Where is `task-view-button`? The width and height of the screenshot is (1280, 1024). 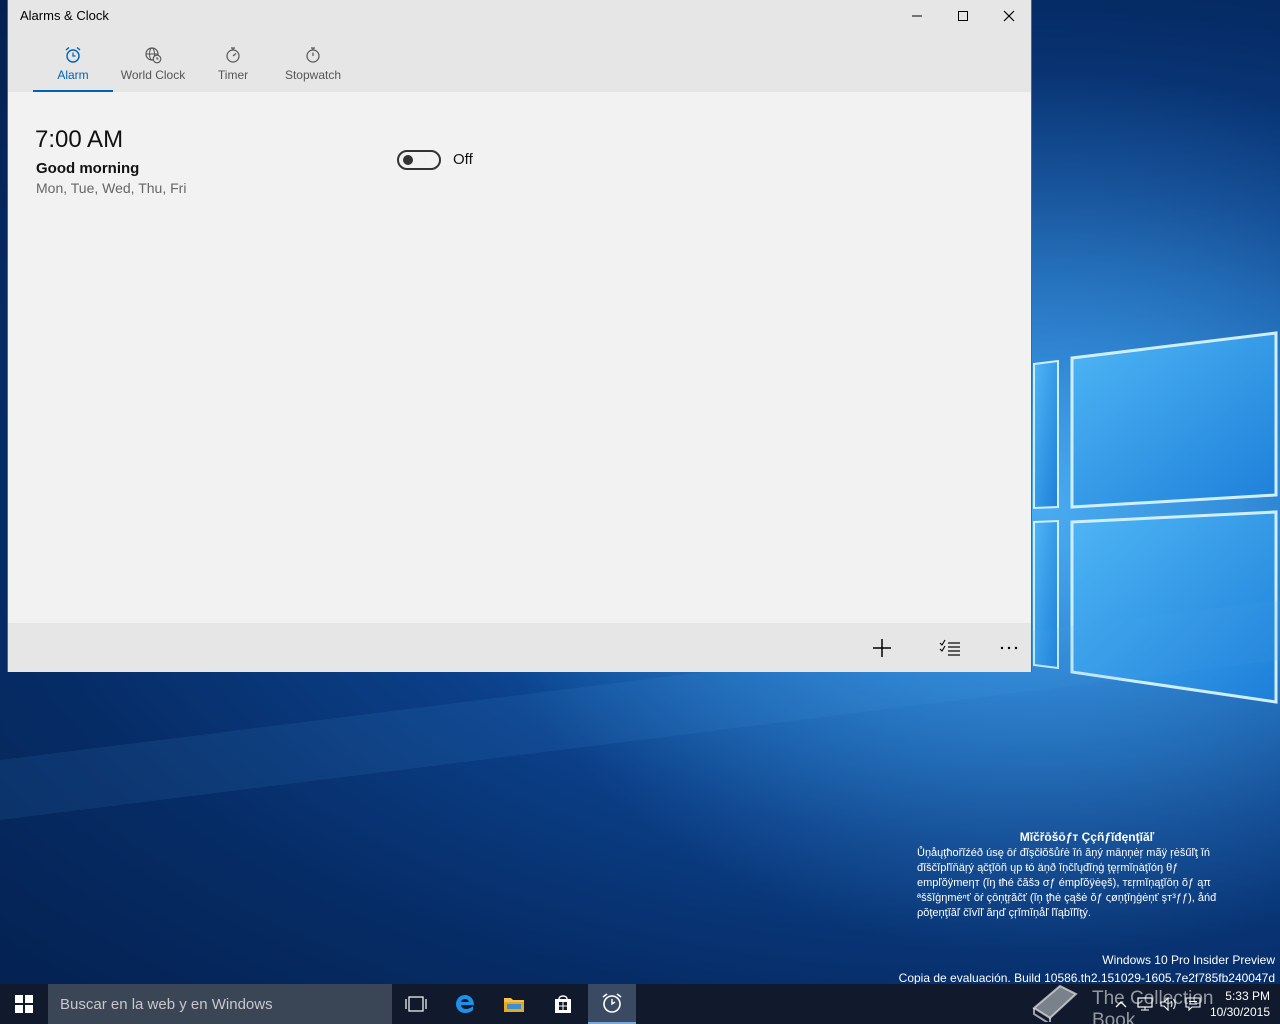
task-view-button is located at coordinates (416, 1004).